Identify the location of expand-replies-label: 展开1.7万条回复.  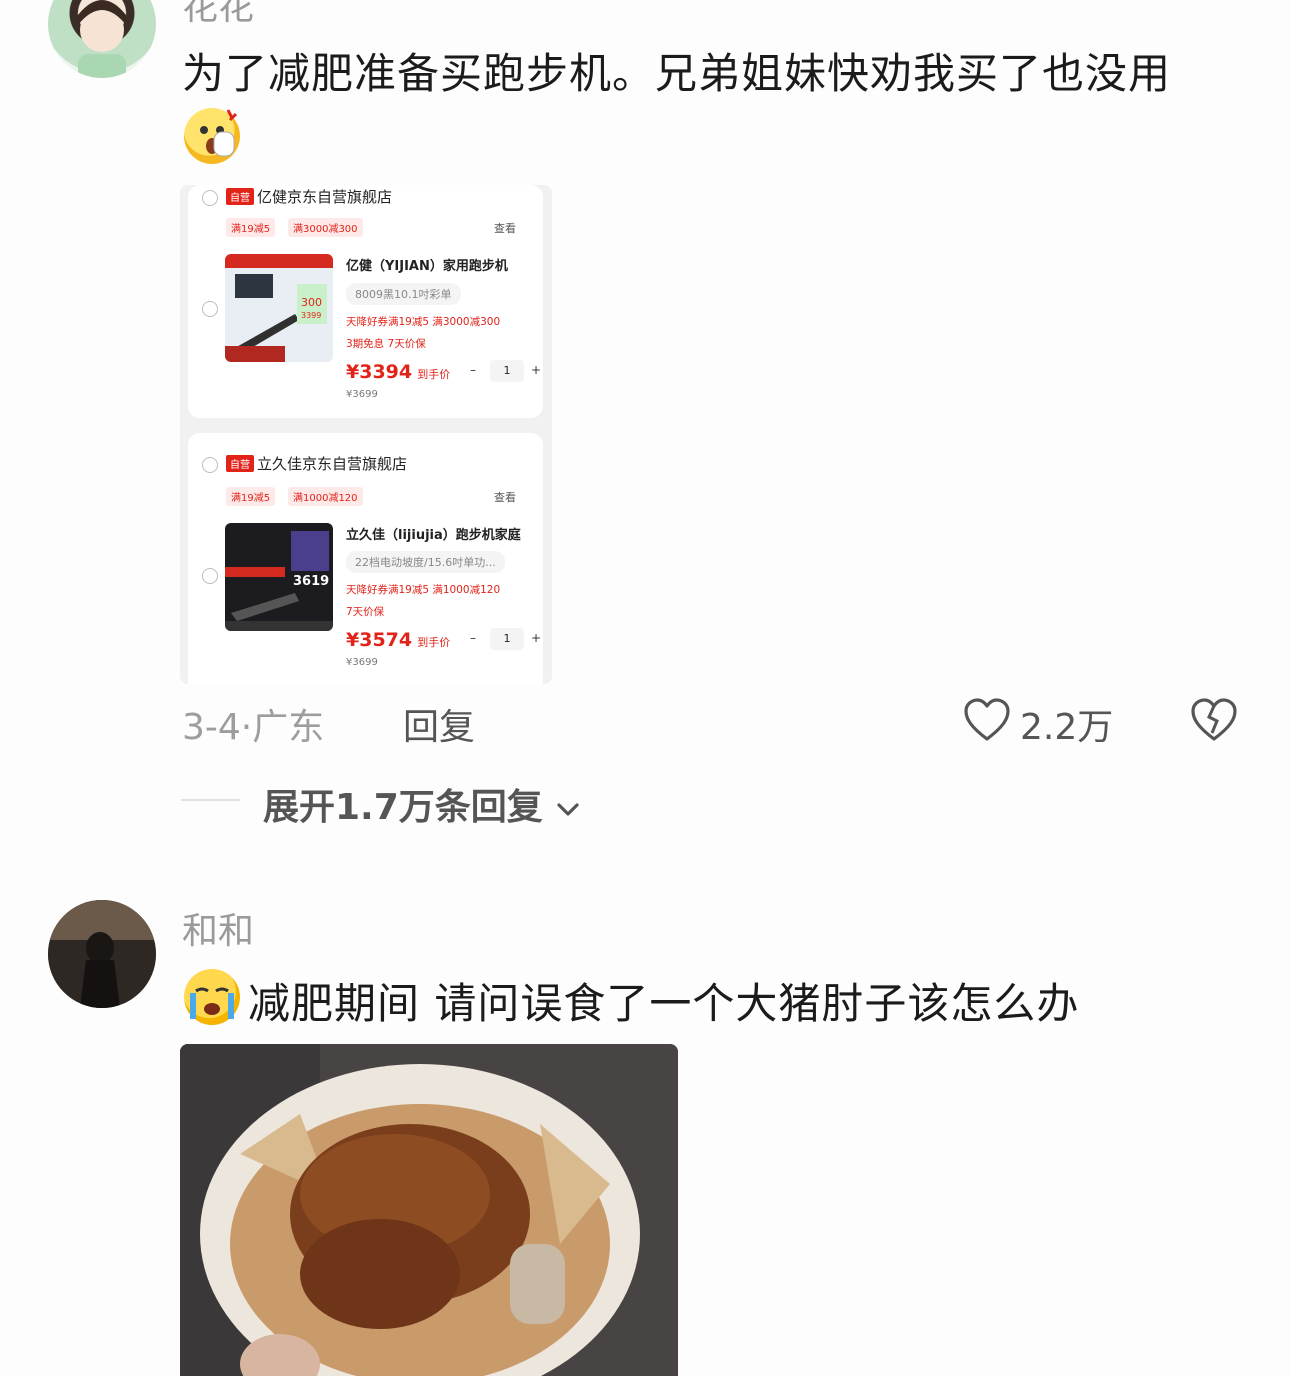
(403, 807).